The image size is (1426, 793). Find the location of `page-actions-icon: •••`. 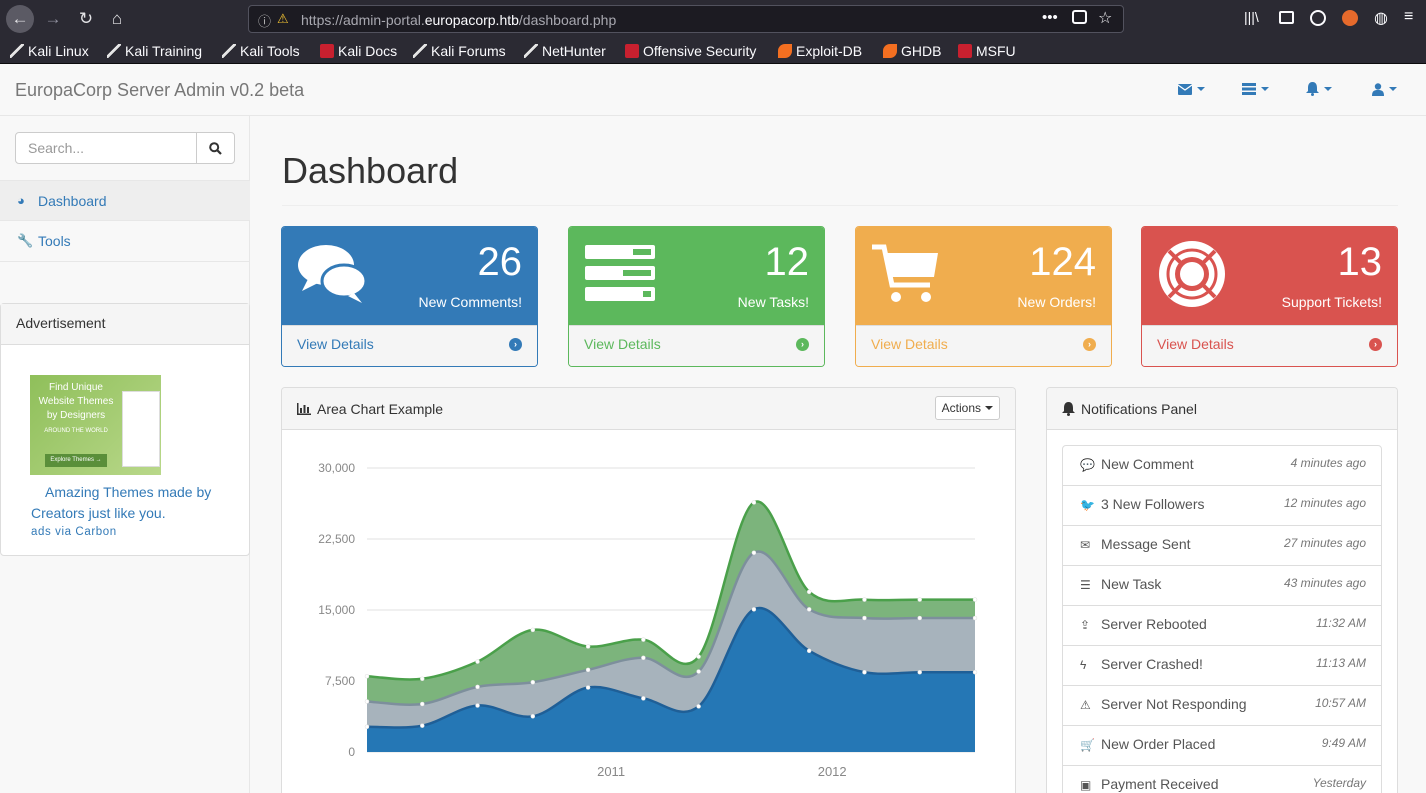

page-actions-icon: ••• is located at coordinates (1050, 17).